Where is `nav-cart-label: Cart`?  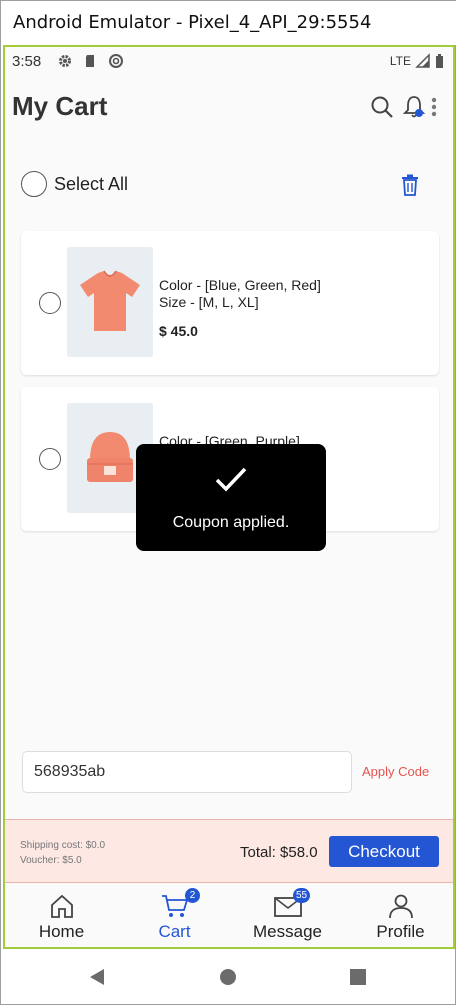
nav-cart-label: Cart is located at coordinates (174, 931).